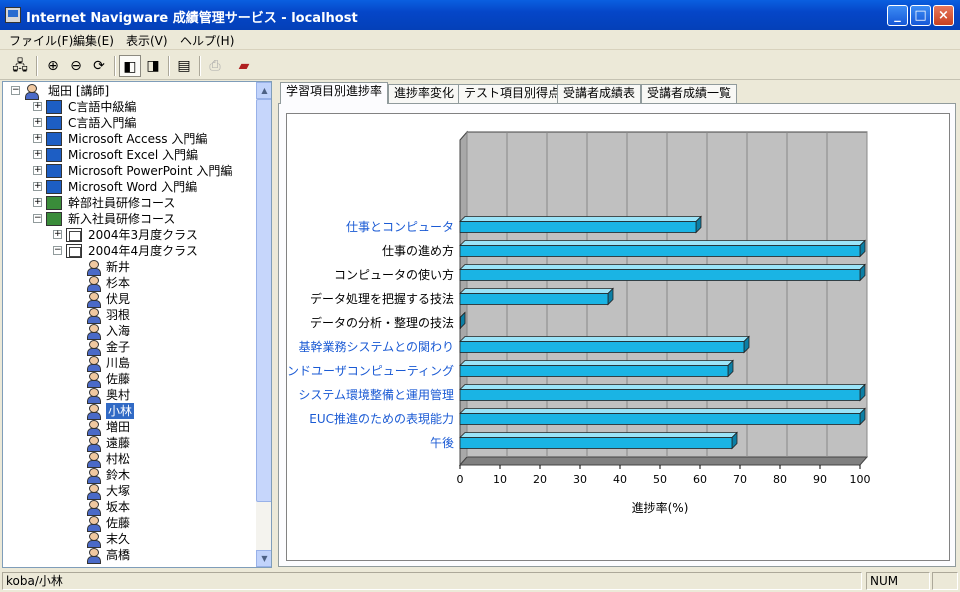 This screenshot has width=960, height=592. Describe the element at coordinates (20, 66) in the screenshot. I see `server-icon: 🖧` at that location.